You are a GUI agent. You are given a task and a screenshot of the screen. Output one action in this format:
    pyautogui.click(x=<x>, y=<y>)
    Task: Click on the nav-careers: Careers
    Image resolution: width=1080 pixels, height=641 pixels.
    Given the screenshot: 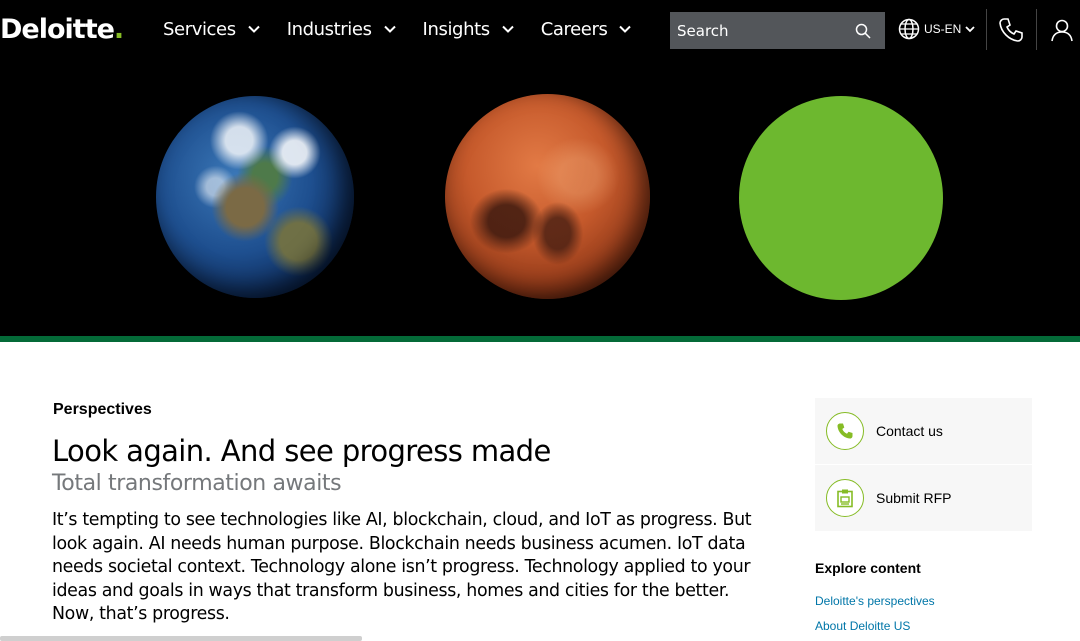 What is the action you would take?
    pyautogui.click(x=586, y=29)
    